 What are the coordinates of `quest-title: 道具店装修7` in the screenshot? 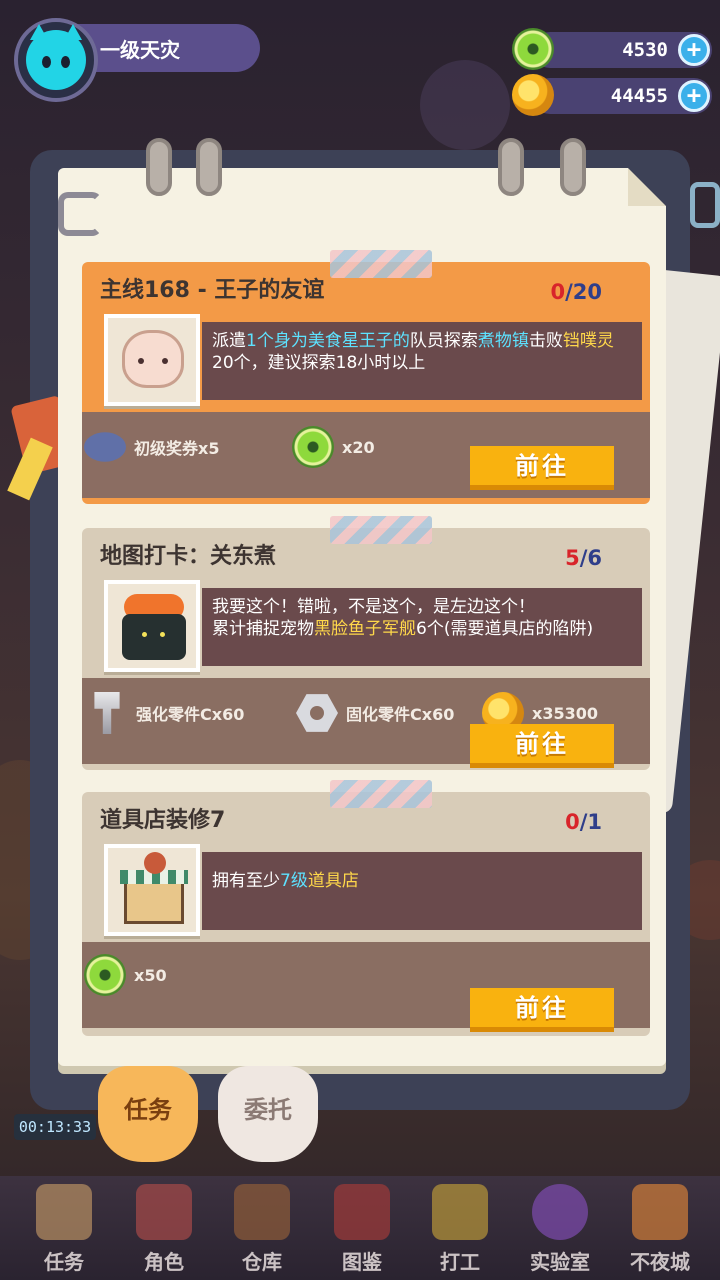 It's located at (163, 820).